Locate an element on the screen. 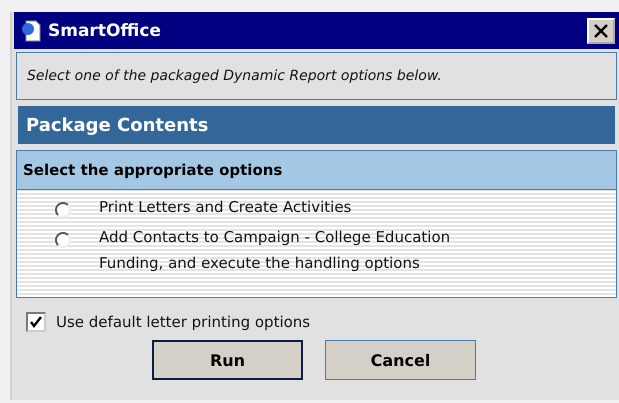 The height and width of the screenshot is (403, 619). checkbox-label: Use default letter printing options is located at coordinates (183, 322).